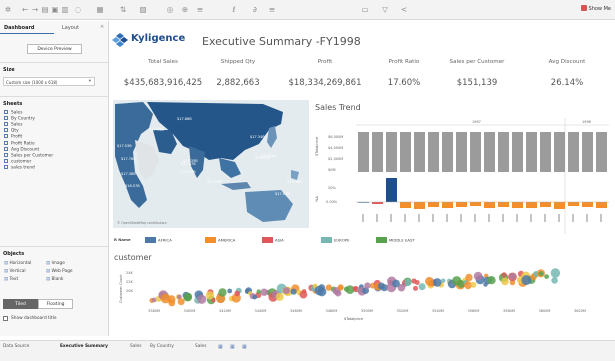 This screenshot has width=615, height=361. What do you see at coordinates (267, 240) in the screenshot?
I see `legend-swatch` at bounding box center [267, 240].